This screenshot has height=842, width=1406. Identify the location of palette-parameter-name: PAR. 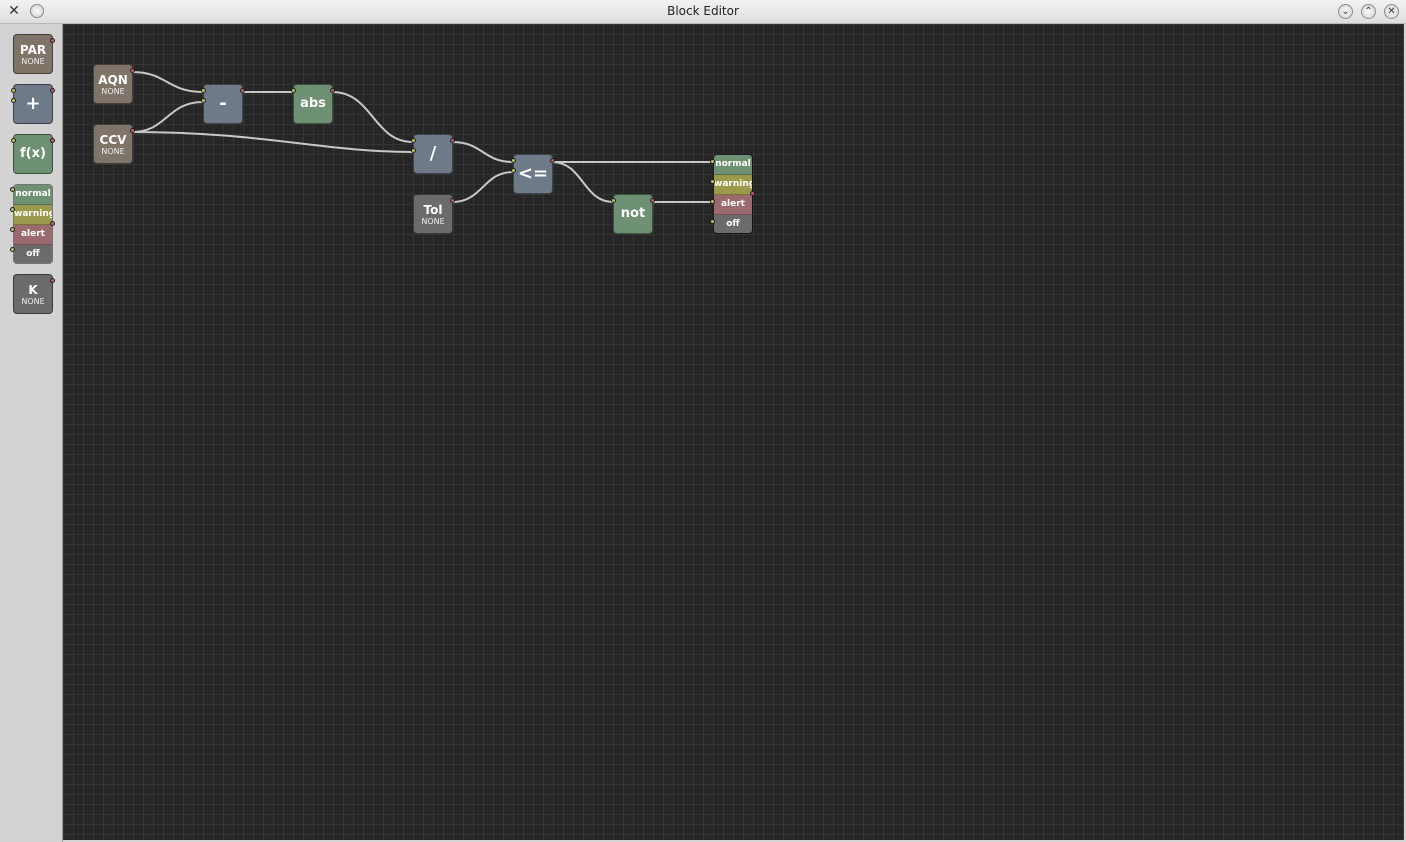
(33, 50).